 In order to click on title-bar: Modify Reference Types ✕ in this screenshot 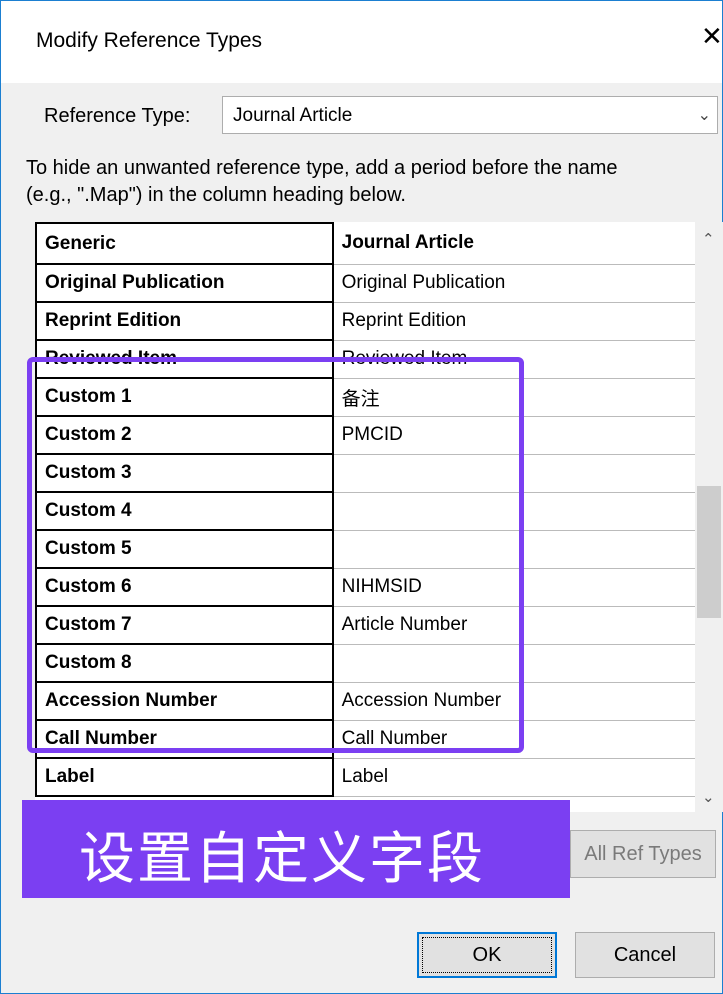, I will do `click(362, 42)`.